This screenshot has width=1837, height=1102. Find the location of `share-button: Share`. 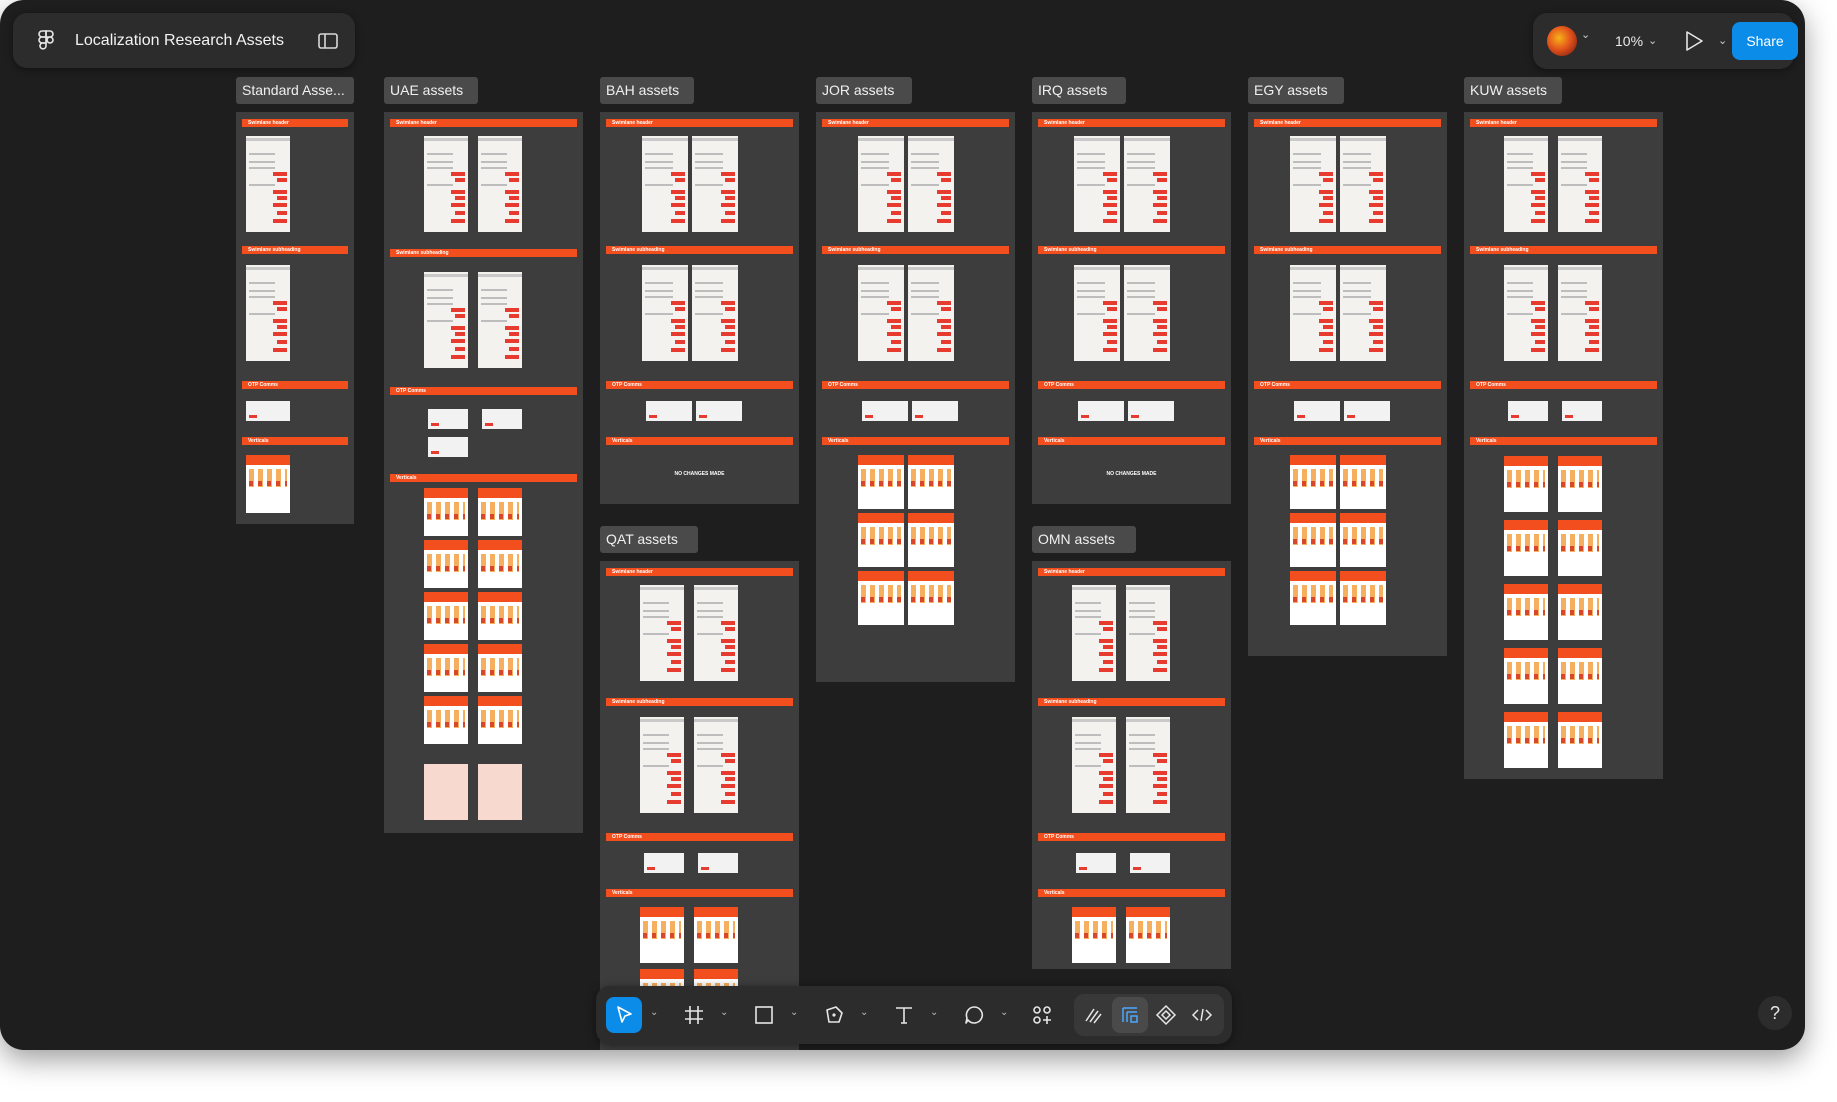

share-button: Share is located at coordinates (1765, 41).